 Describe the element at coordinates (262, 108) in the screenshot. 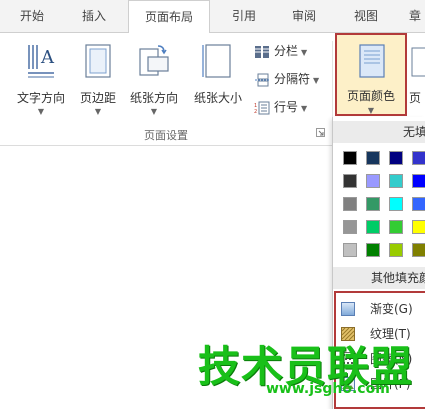

I see `line-numbers-icon: 1 2` at that location.